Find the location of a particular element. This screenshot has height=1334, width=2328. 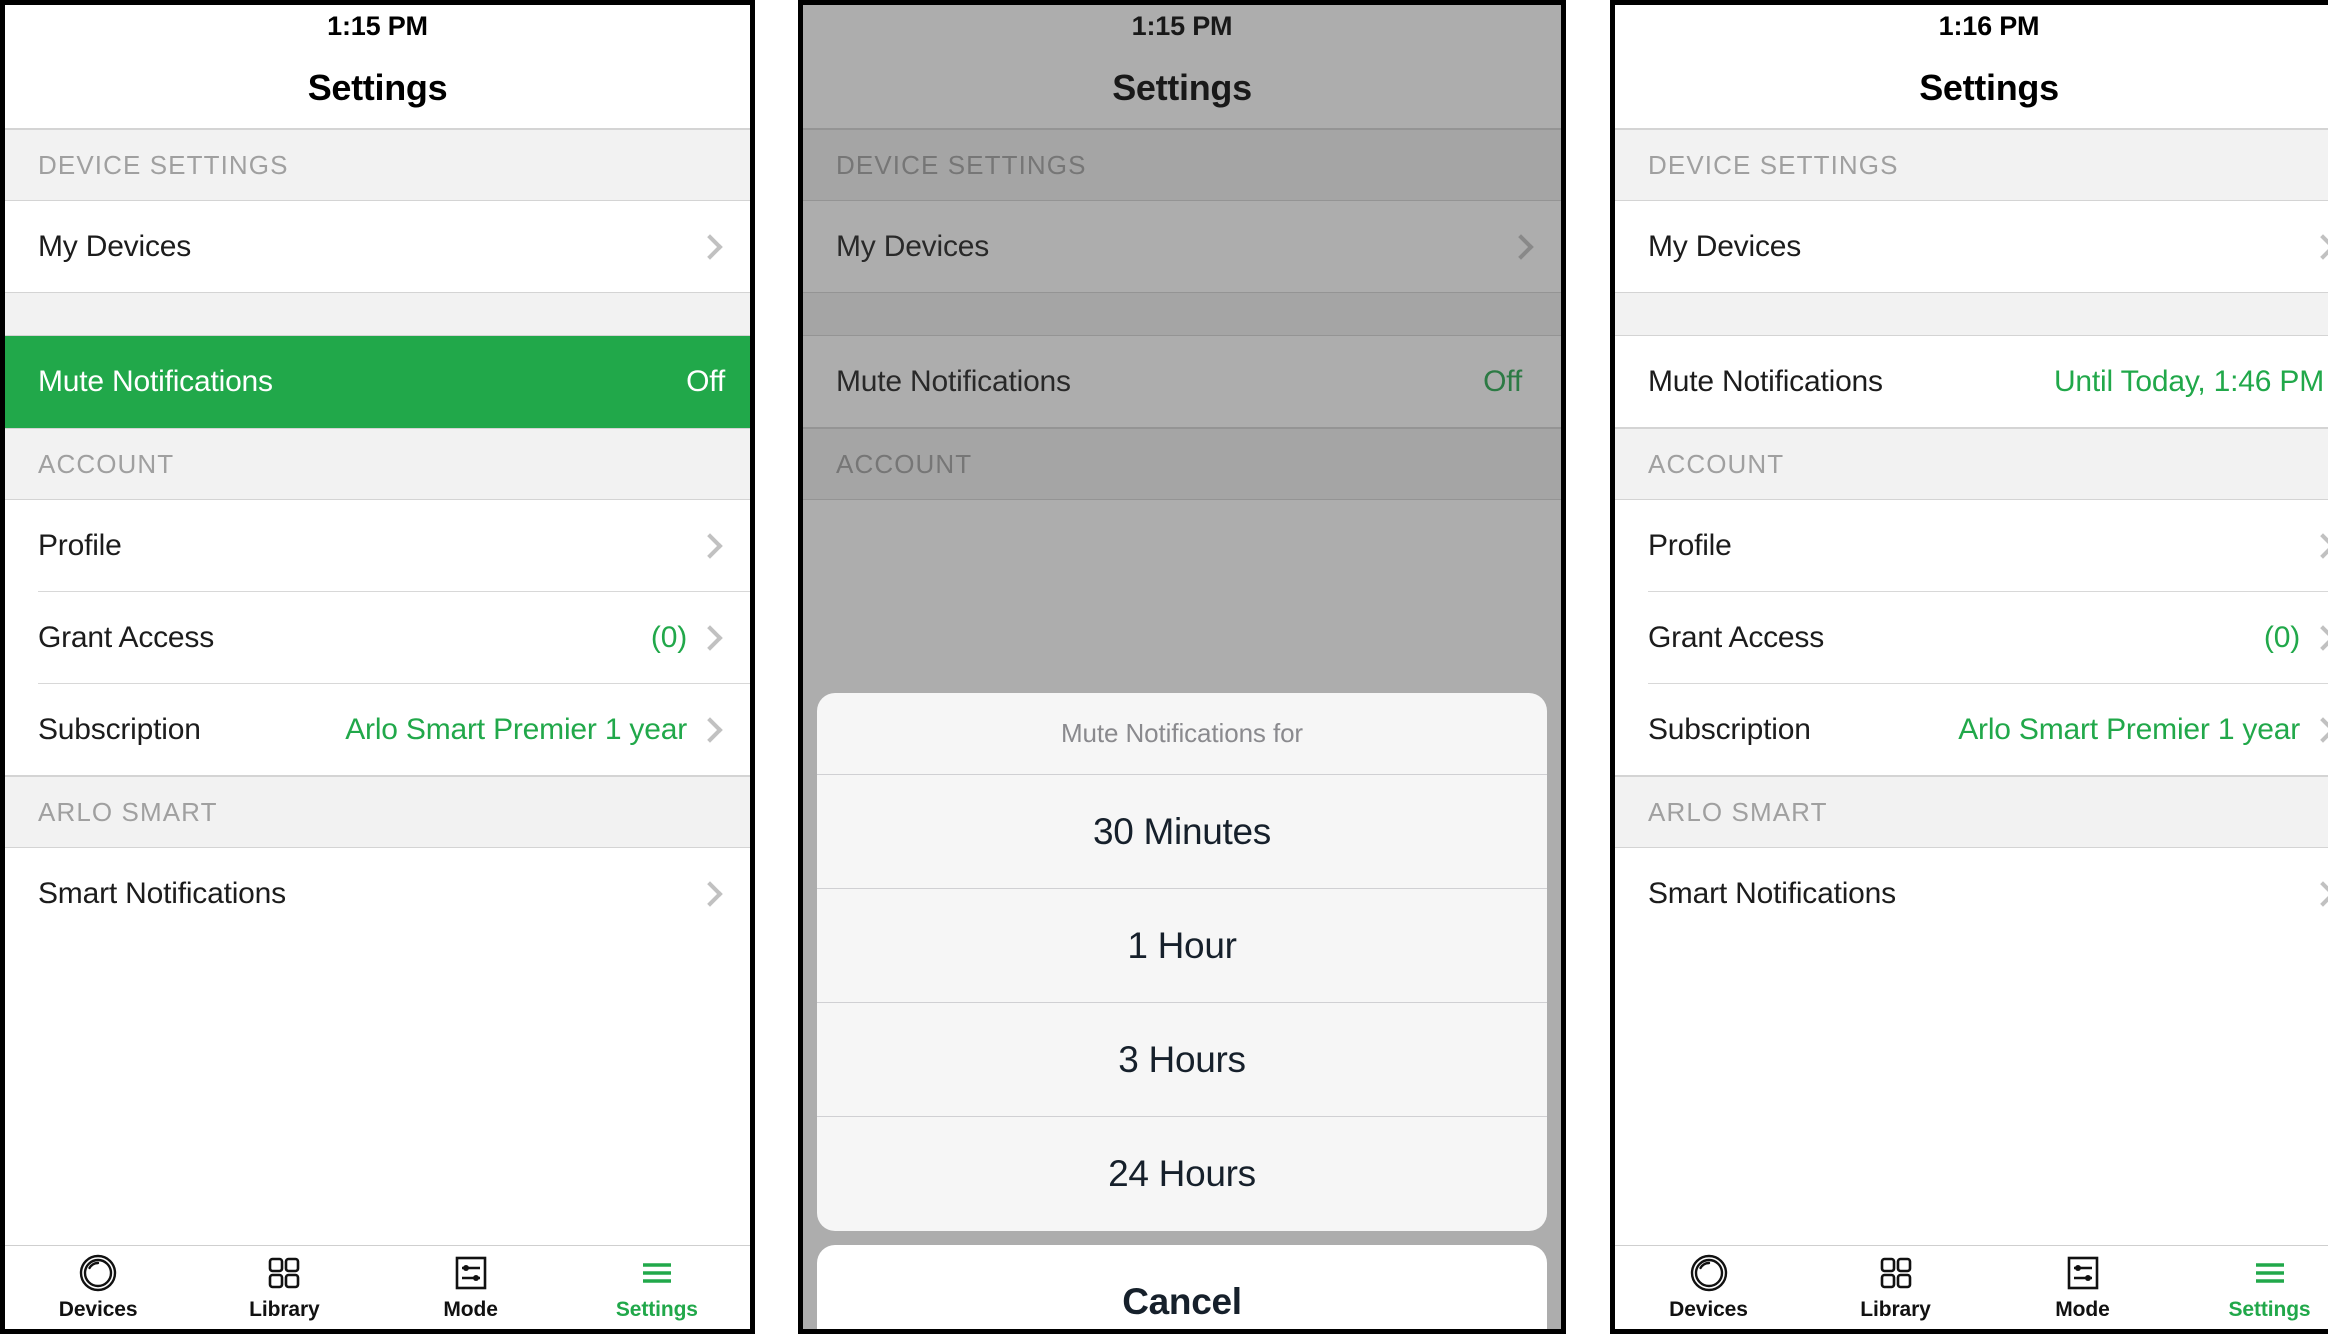

grid-icon is located at coordinates (1895, 1273).